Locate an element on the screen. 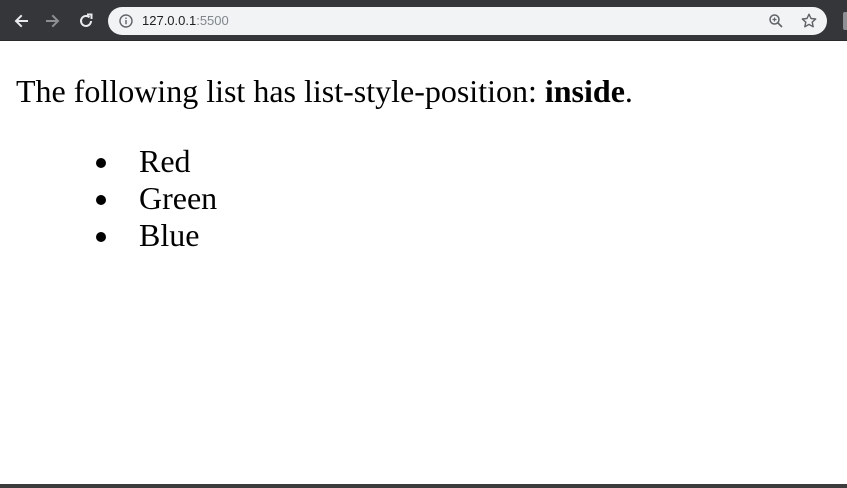 The image size is (847, 488). info-icon is located at coordinates (126, 21).